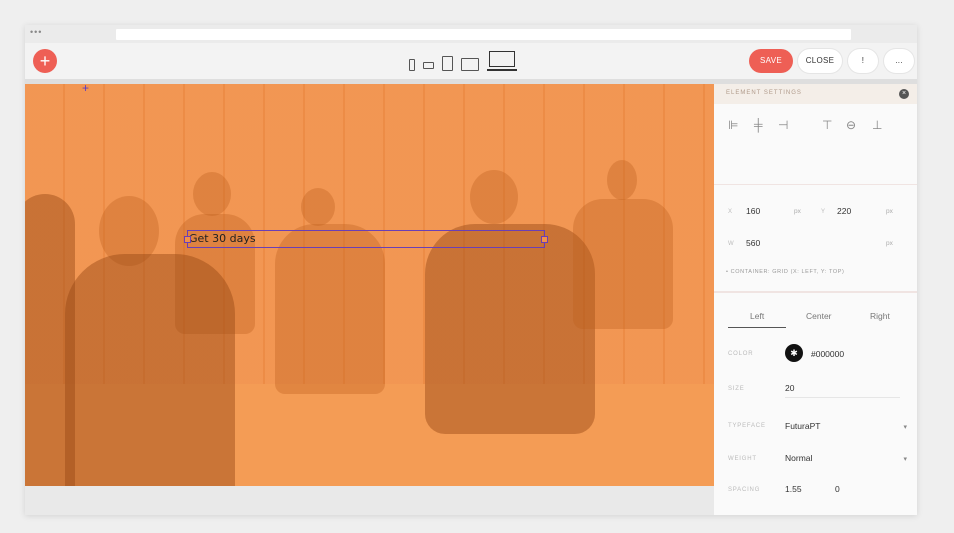 The image size is (954, 533). Describe the element at coordinates (36, 32) in the screenshot. I see `window-dots-icon: •••` at that location.